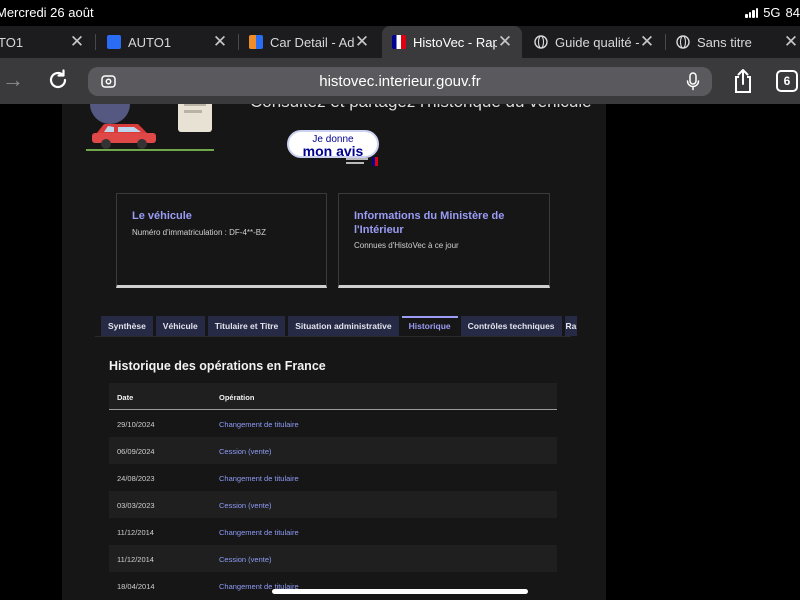 This screenshot has height=600, width=800. What do you see at coordinates (752, 12) in the screenshot?
I see `signal-icon` at bounding box center [752, 12].